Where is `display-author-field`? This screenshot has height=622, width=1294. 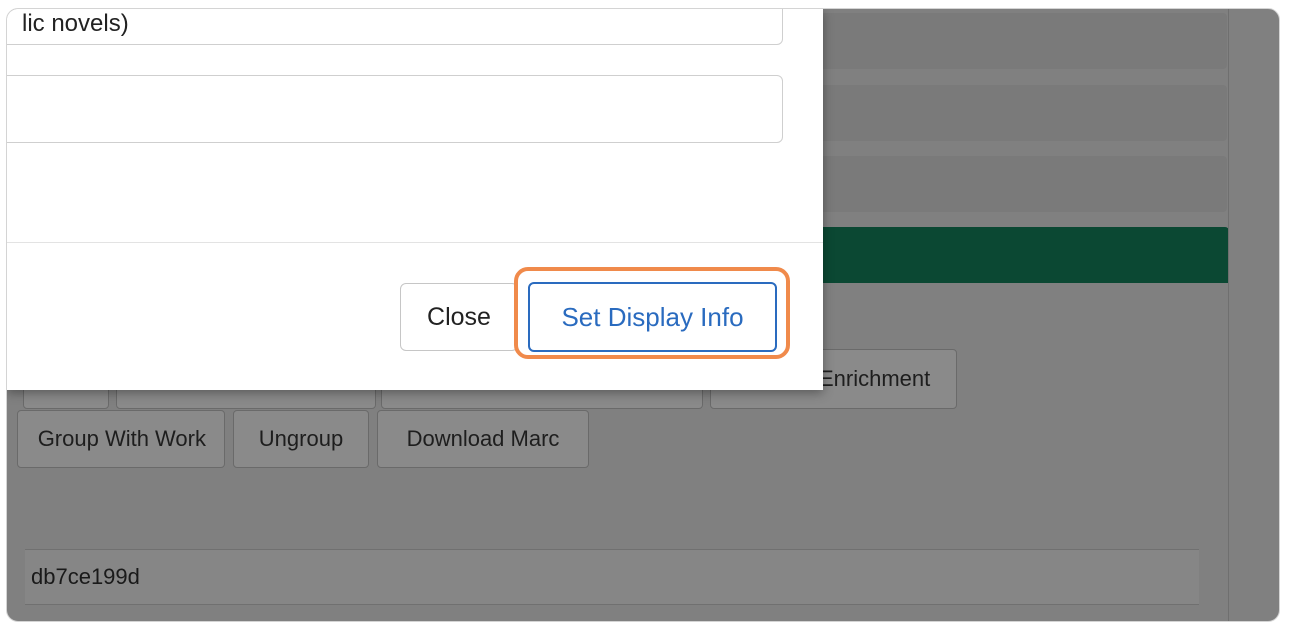
display-author-field is located at coordinates (395, 109).